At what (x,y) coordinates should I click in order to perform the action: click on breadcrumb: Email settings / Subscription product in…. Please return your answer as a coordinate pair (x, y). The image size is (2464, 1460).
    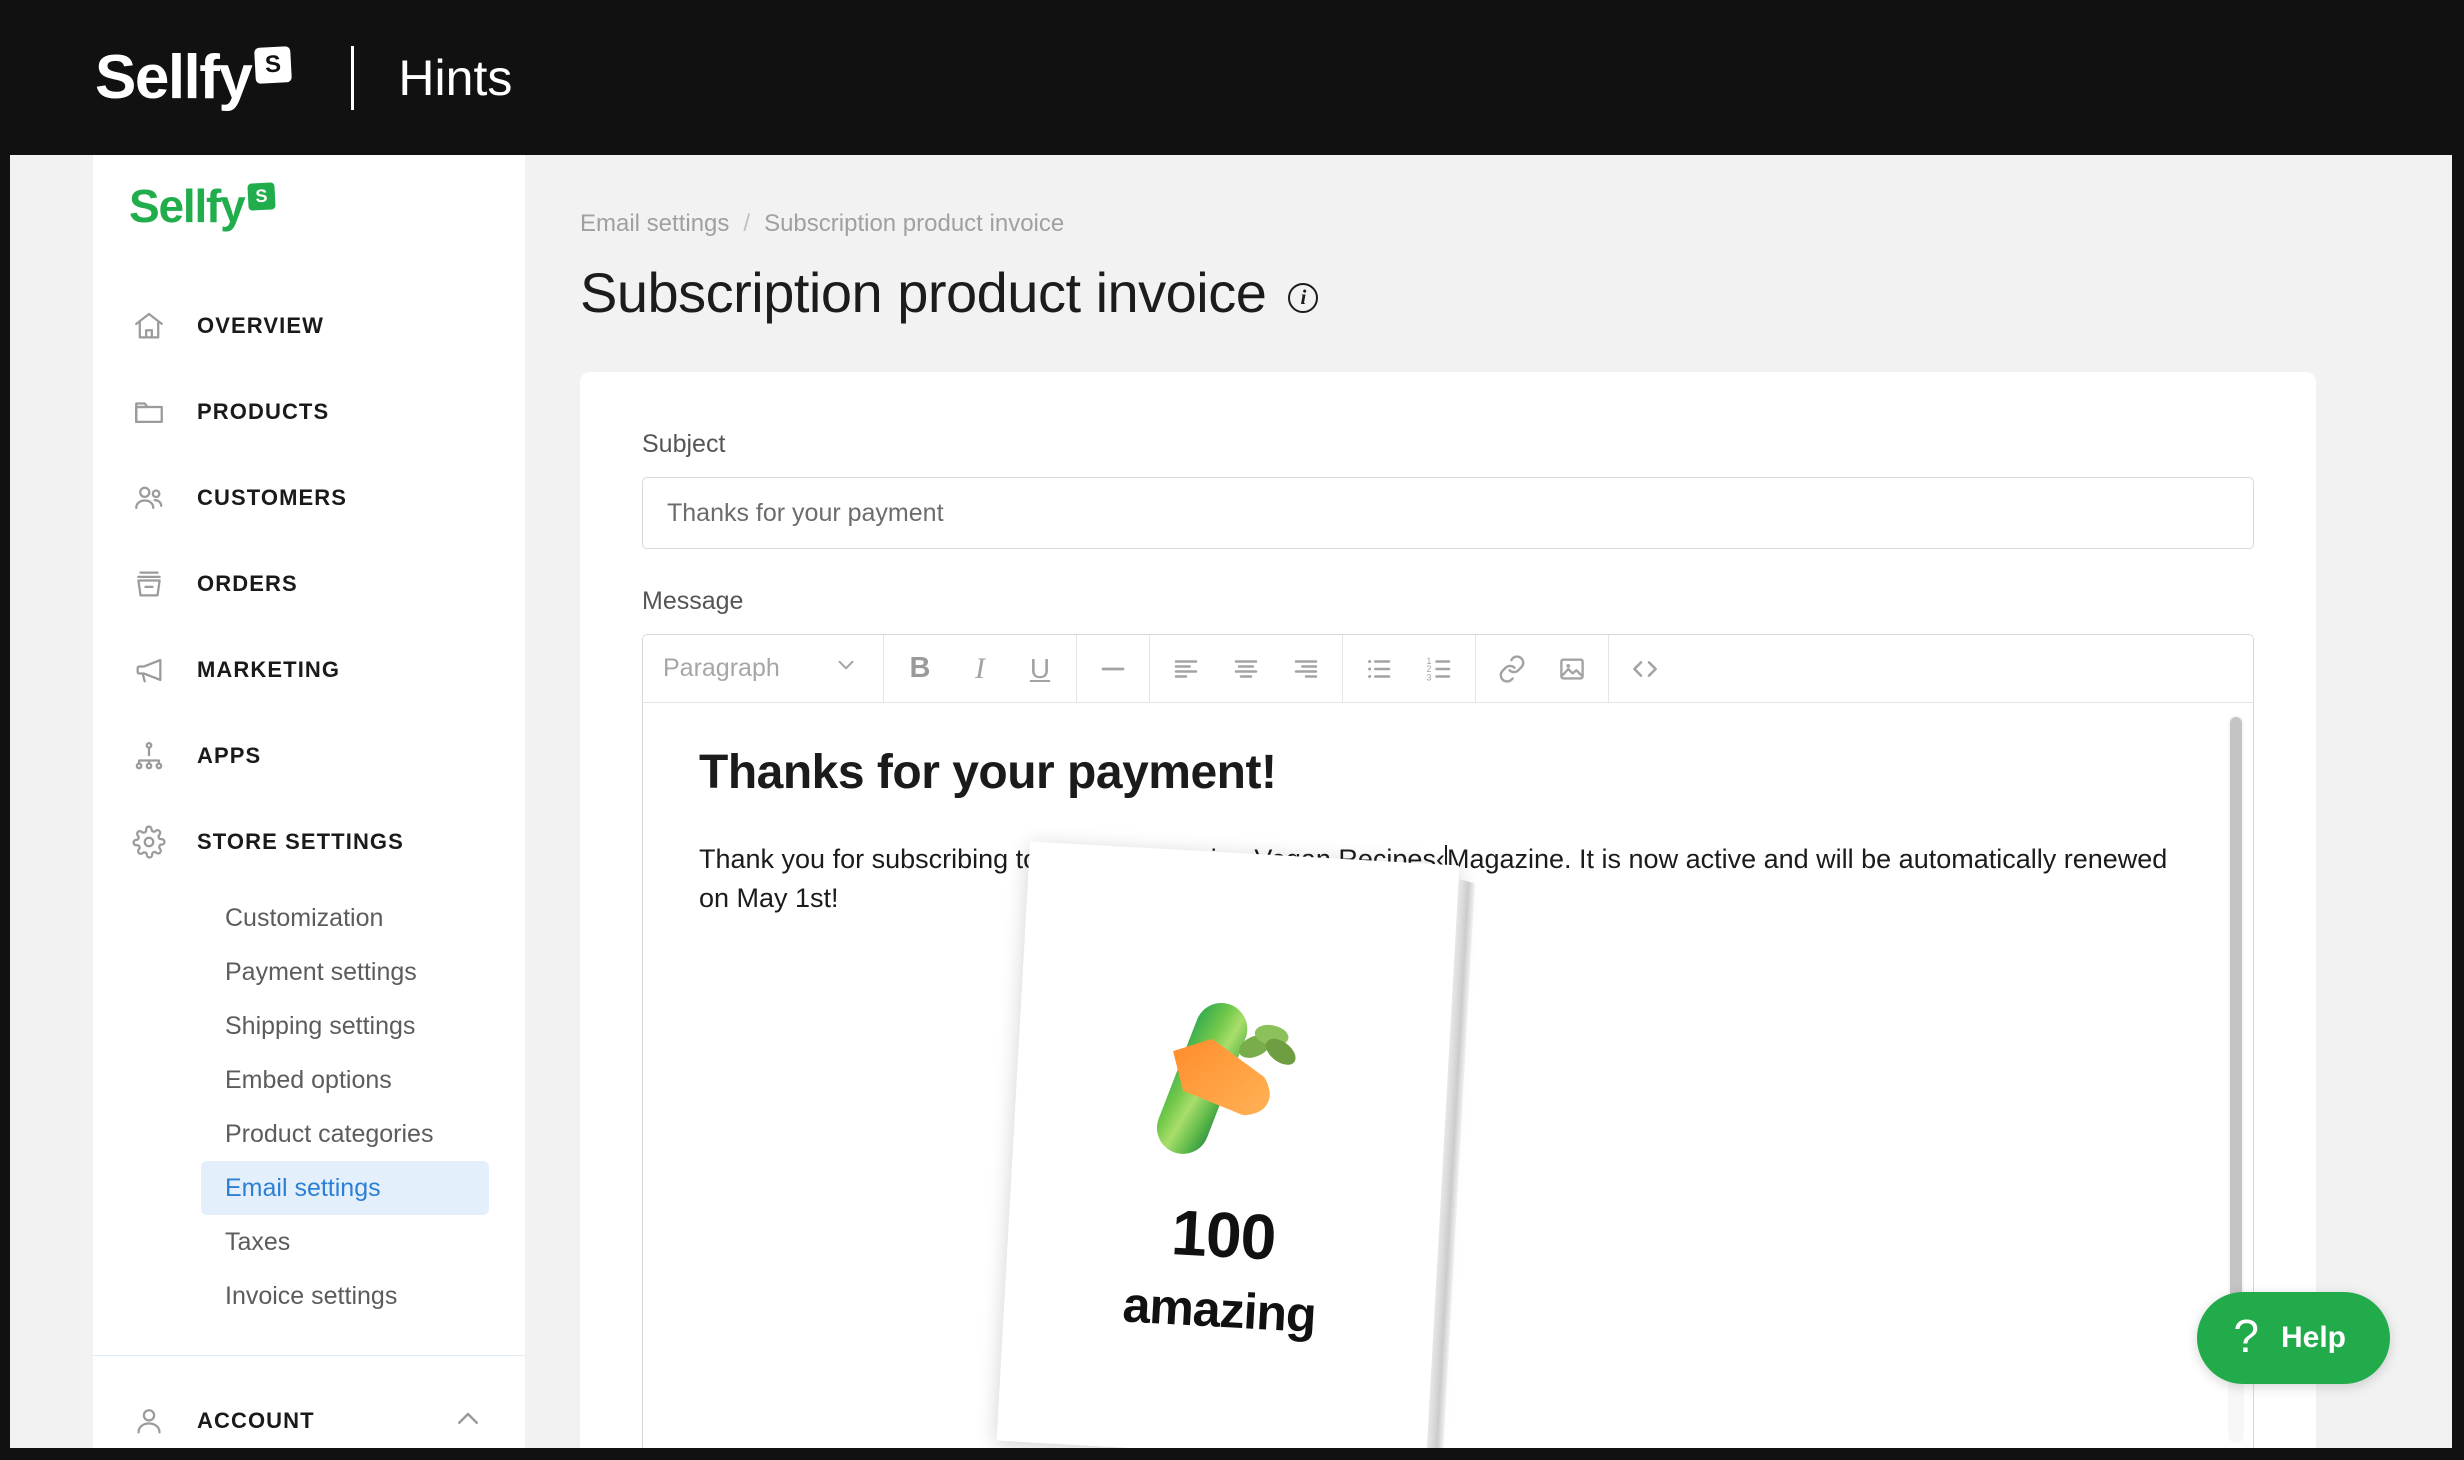
    Looking at the image, I should click on (1516, 196).